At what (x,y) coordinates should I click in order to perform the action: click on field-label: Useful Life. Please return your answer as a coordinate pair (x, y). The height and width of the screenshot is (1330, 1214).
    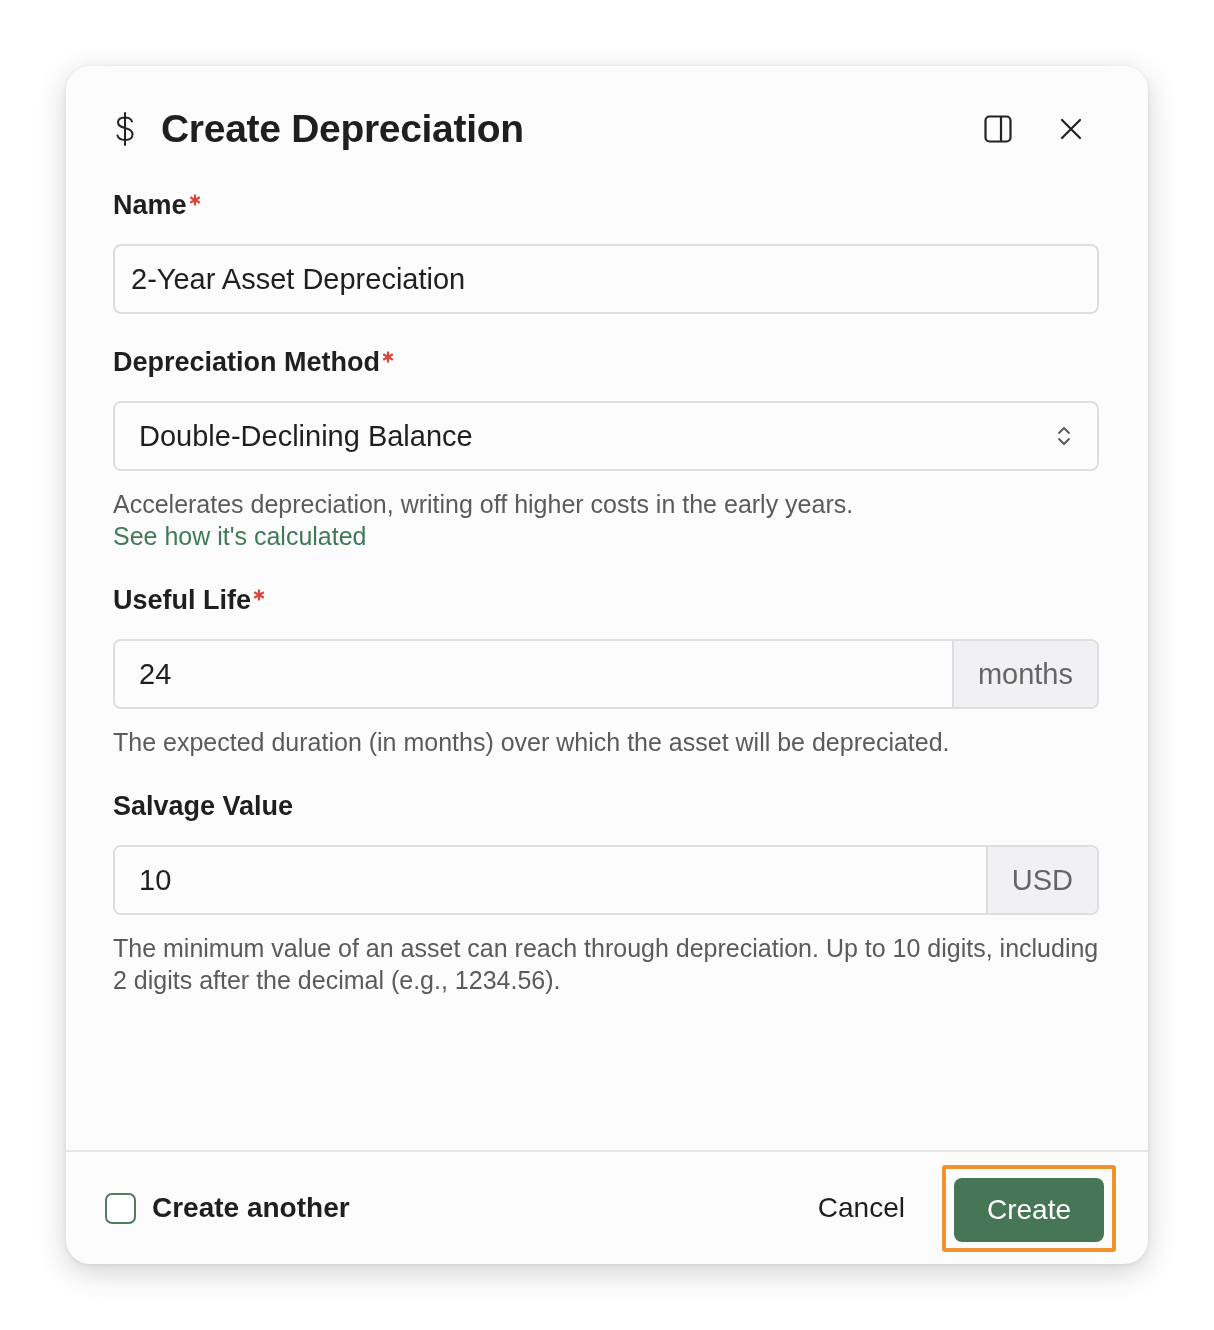
    Looking at the image, I should click on (182, 600).